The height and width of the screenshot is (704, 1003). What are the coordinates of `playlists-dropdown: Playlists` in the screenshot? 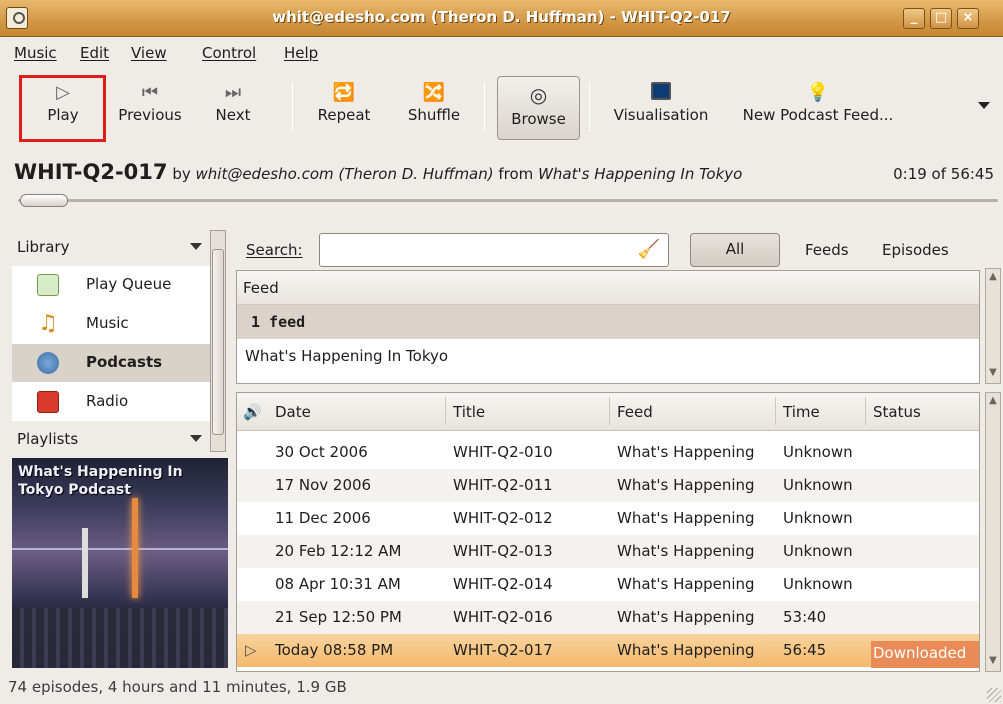 It's located at (113, 439).